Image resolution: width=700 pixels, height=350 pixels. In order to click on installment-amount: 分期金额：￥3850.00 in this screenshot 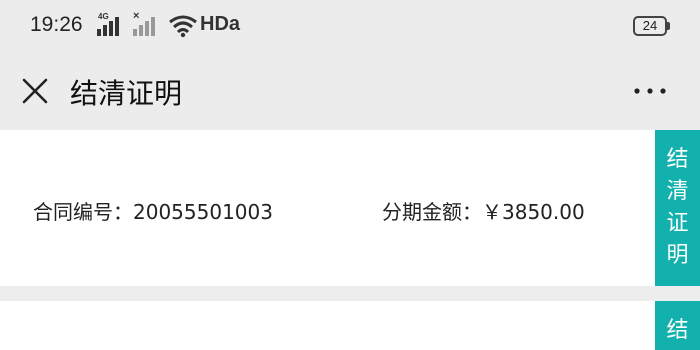, I will do `click(483, 210)`.